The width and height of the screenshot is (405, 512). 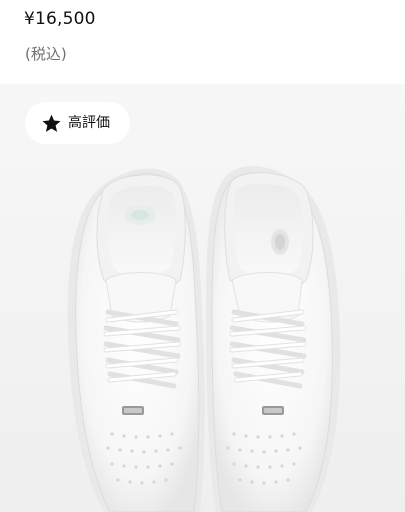 I want to click on tax-included-note: (税込), so click(x=46, y=54).